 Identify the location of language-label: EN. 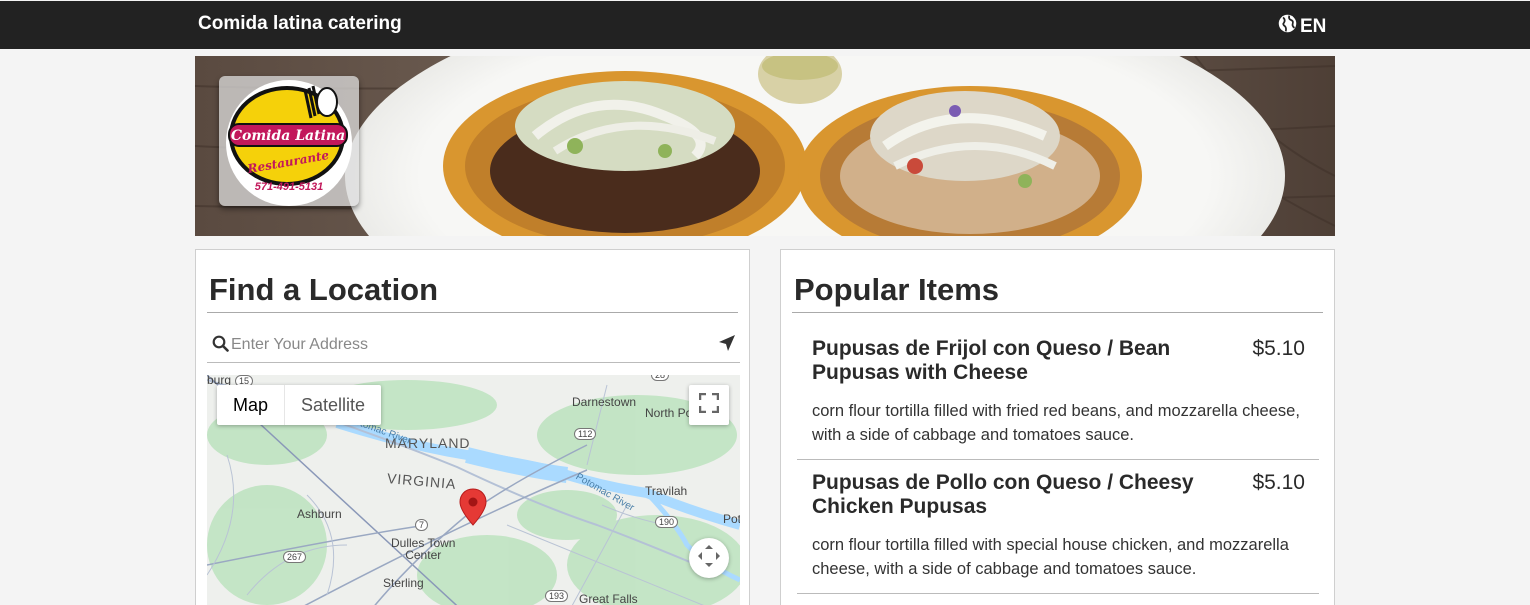
(1313, 26).